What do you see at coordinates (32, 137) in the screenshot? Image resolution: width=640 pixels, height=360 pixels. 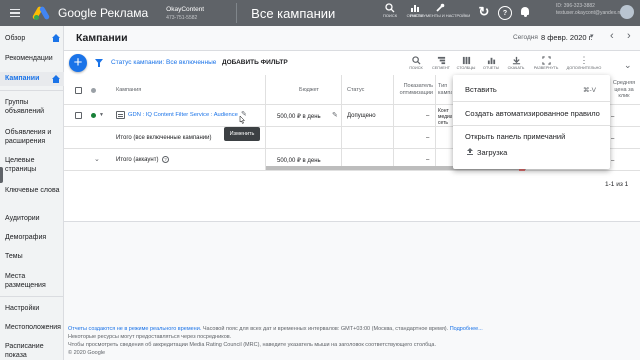 I see `sidebar-item-ads: Объявления и расширения` at bounding box center [32, 137].